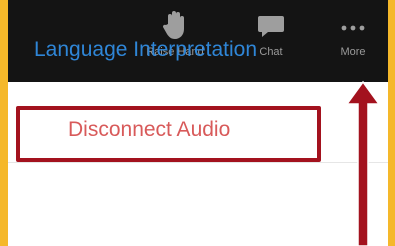  I want to click on raised-hand-icon, so click(173, 25).